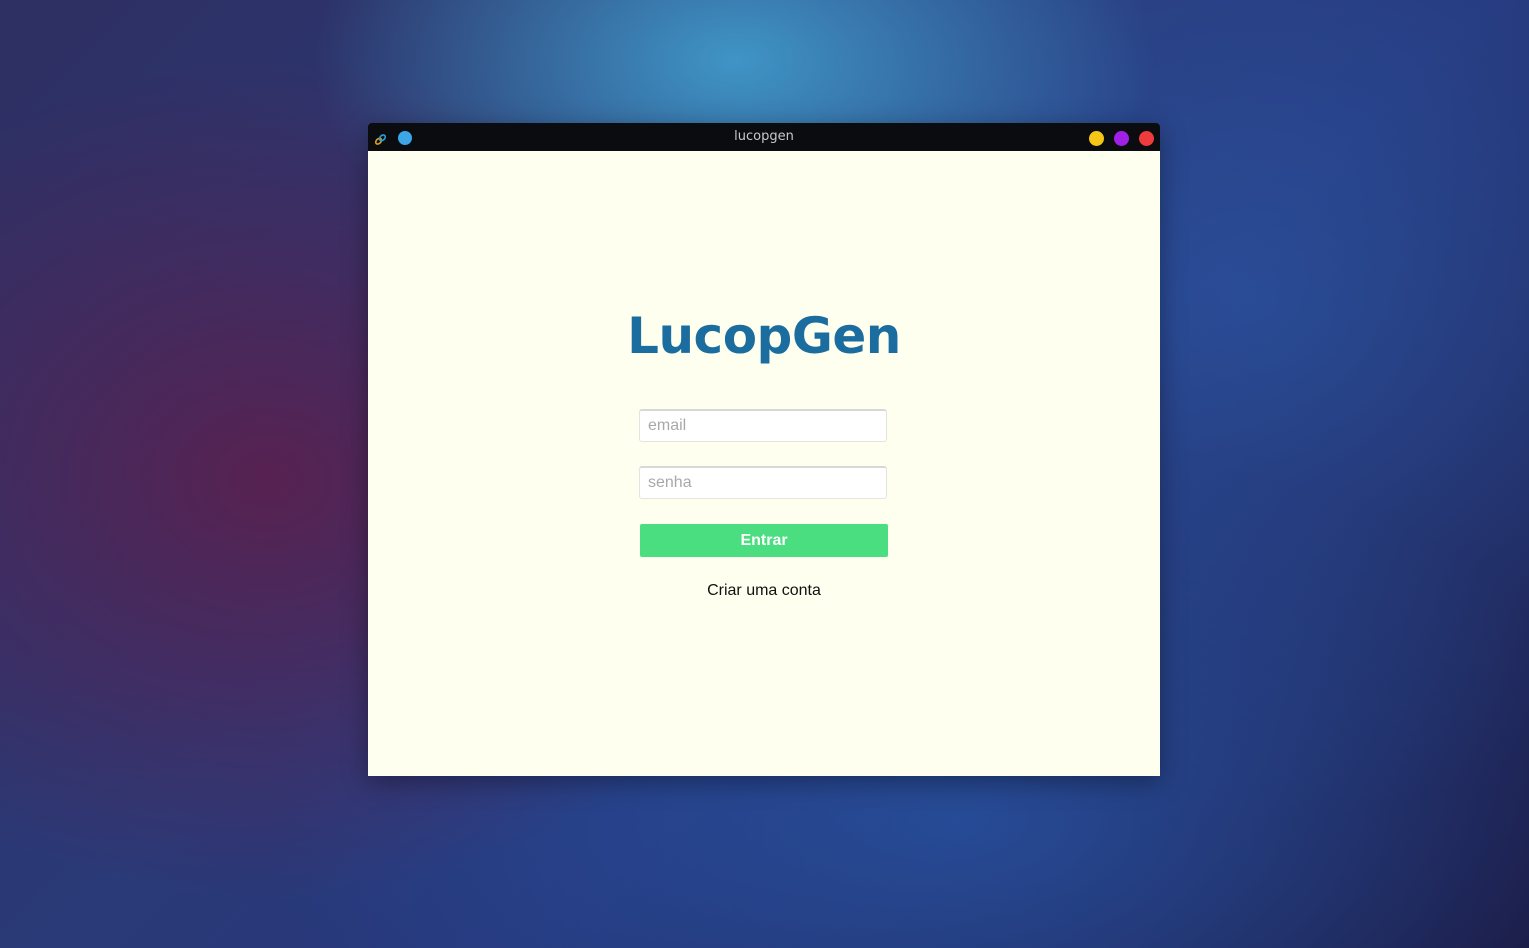 Image resolution: width=1529 pixels, height=948 pixels. I want to click on title-bar: lucopgen, so click(764, 137).